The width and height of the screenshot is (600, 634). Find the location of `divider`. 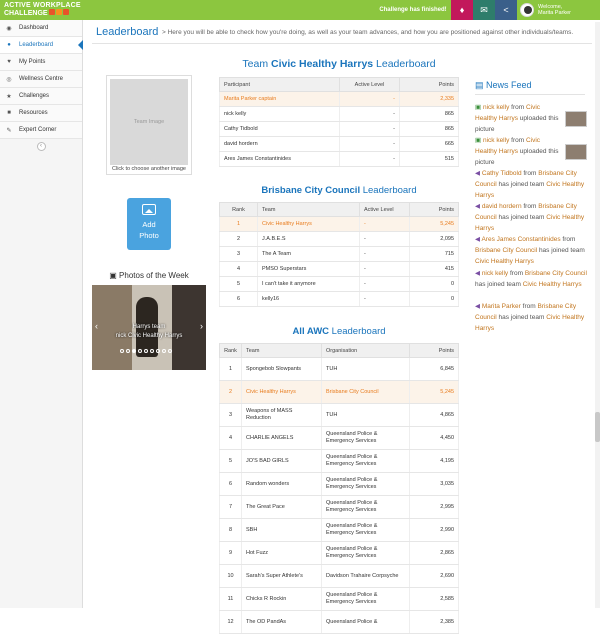

divider is located at coordinates (530, 94).